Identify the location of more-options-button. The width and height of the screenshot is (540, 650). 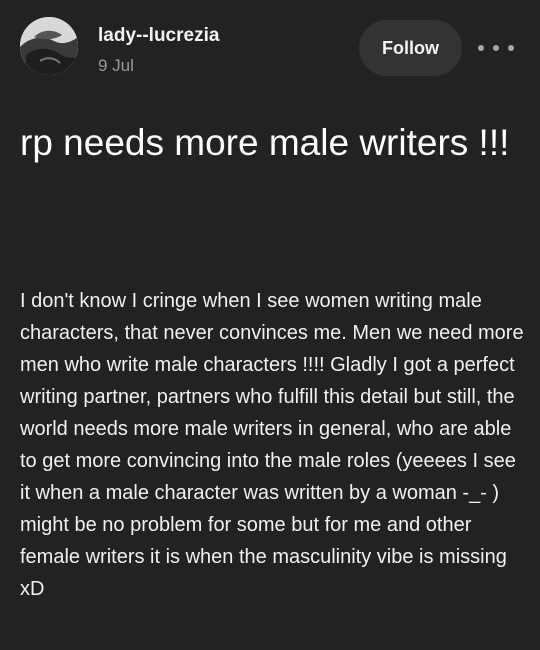
(496, 48).